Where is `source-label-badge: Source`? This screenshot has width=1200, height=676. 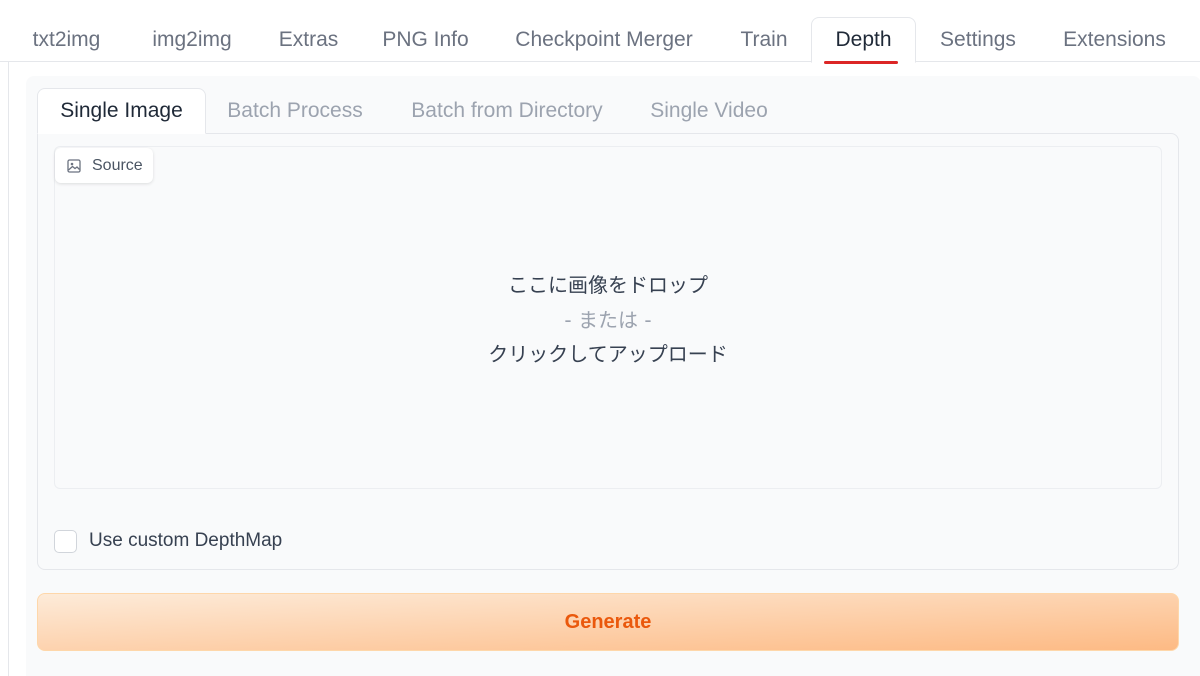 source-label-badge: Source is located at coordinates (104, 165).